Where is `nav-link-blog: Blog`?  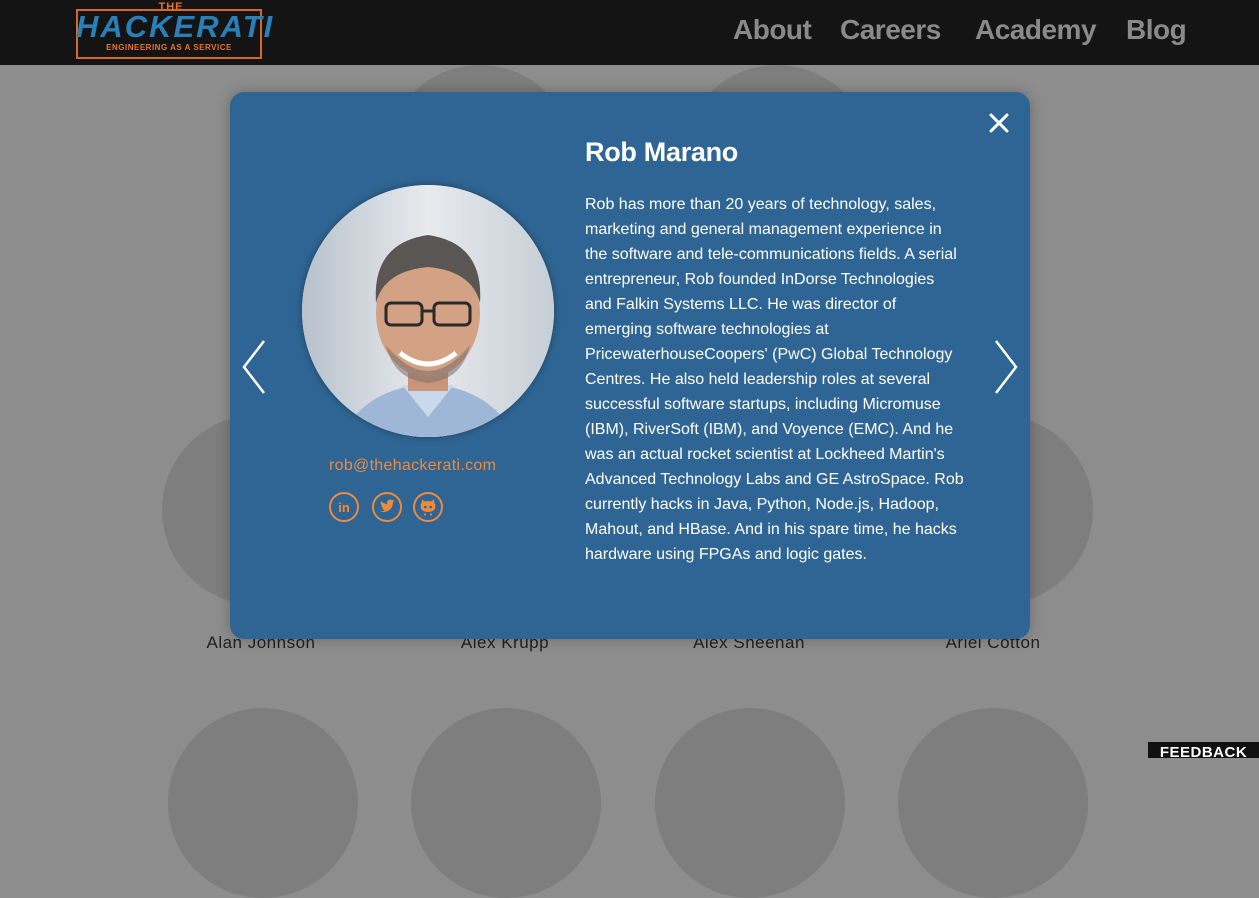
nav-link-blog: Blog is located at coordinates (1156, 30).